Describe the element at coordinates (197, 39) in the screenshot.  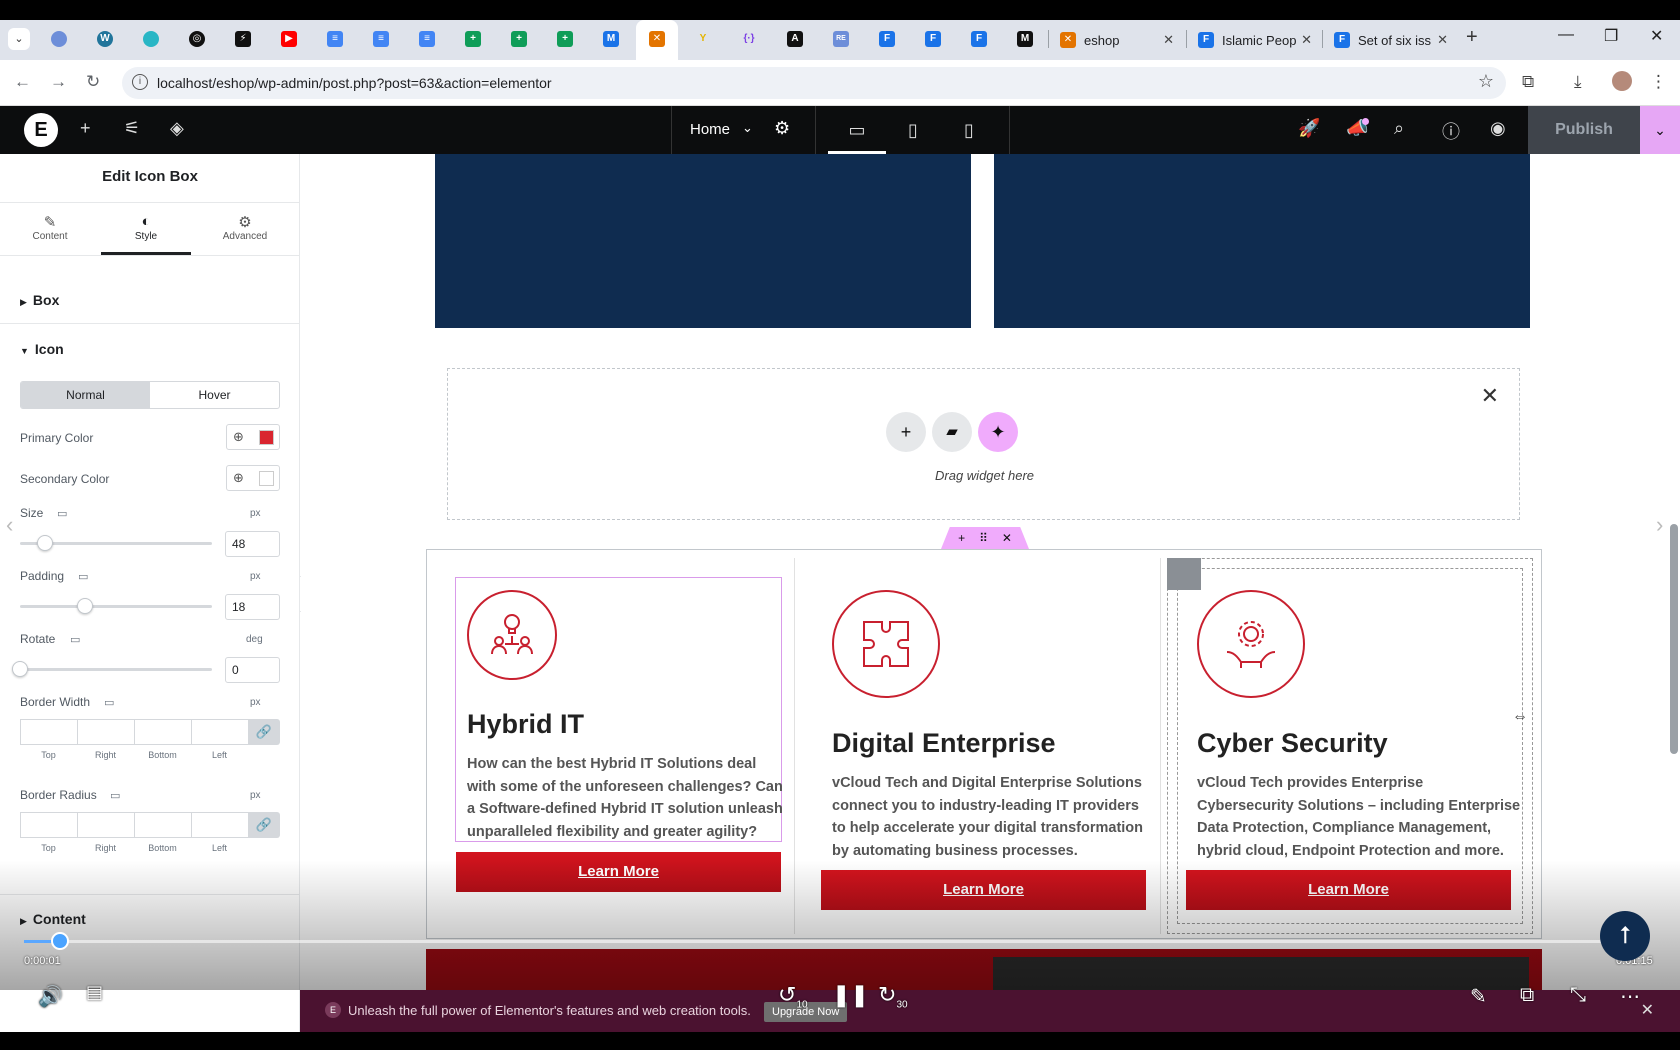
I see `browser-tab: ◎` at that location.